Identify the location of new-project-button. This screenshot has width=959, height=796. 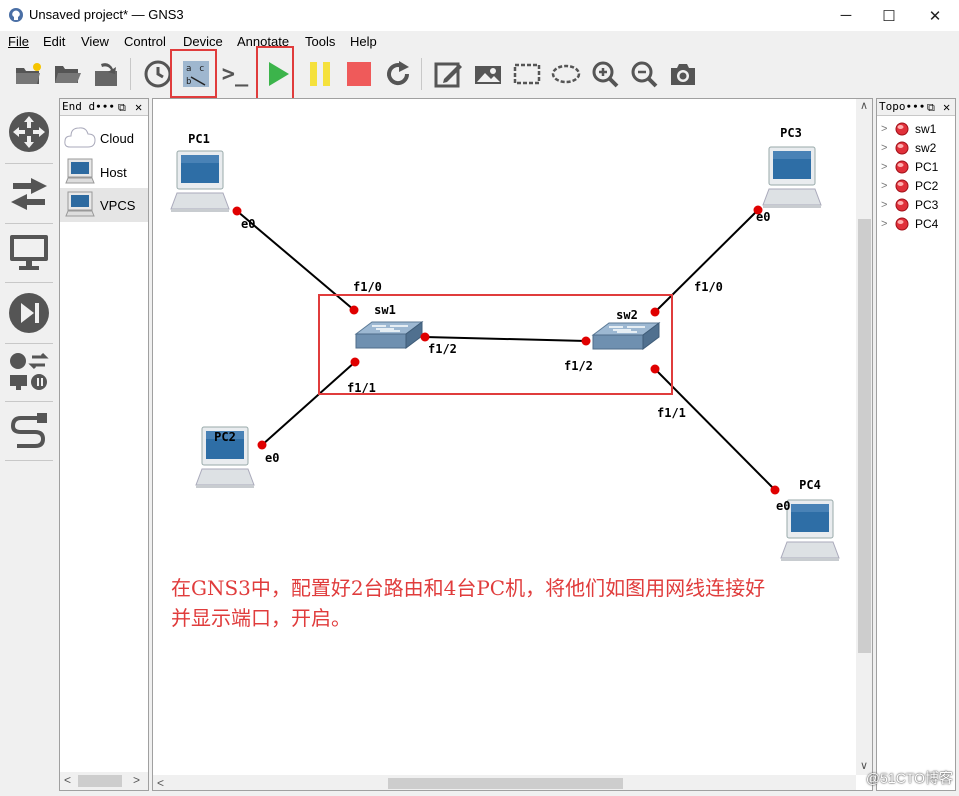
(28, 74).